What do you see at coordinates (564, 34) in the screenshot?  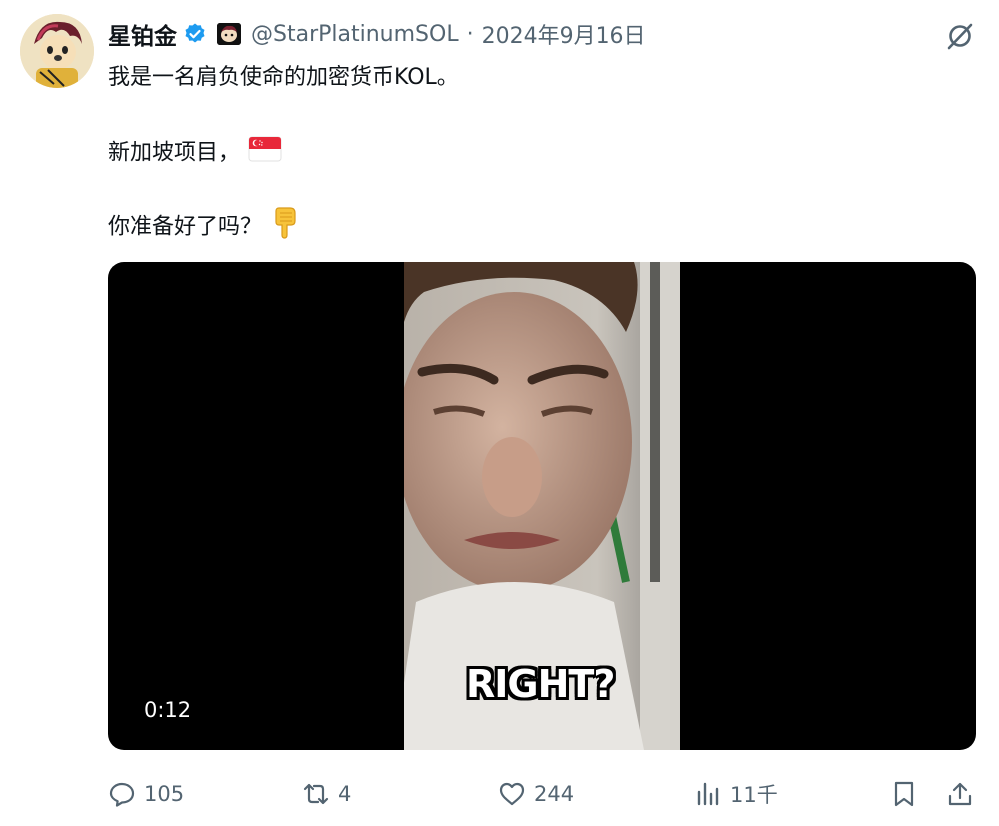 I see `post-date: 2024年9月16日` at bounding box center [564, 34].